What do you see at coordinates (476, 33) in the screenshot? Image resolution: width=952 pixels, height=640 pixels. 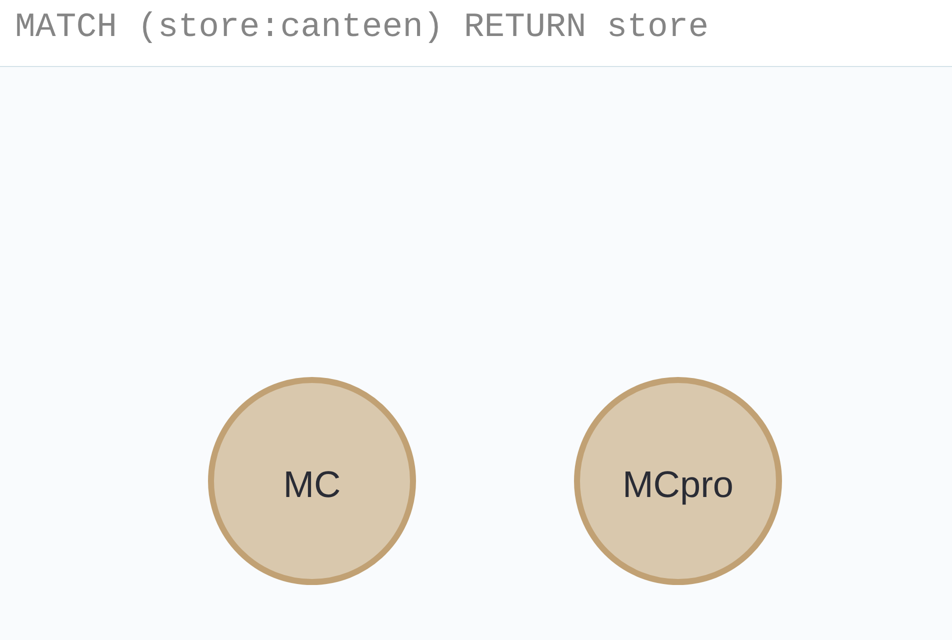 I see `query-editor: MATCH (store:canteen) RETURN store` at bounding box center [476, 33].